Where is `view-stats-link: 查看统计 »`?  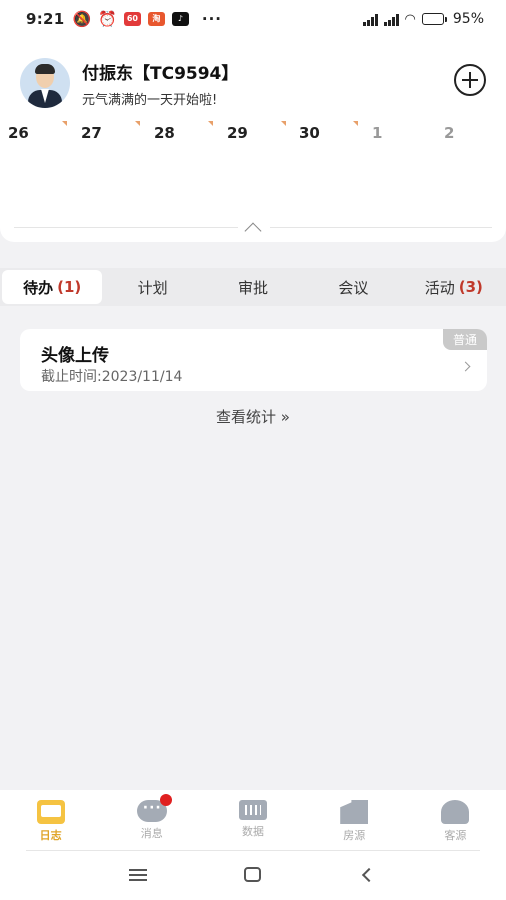 view-stats-link: 查看统计 » is located at coordinates (253, 416).